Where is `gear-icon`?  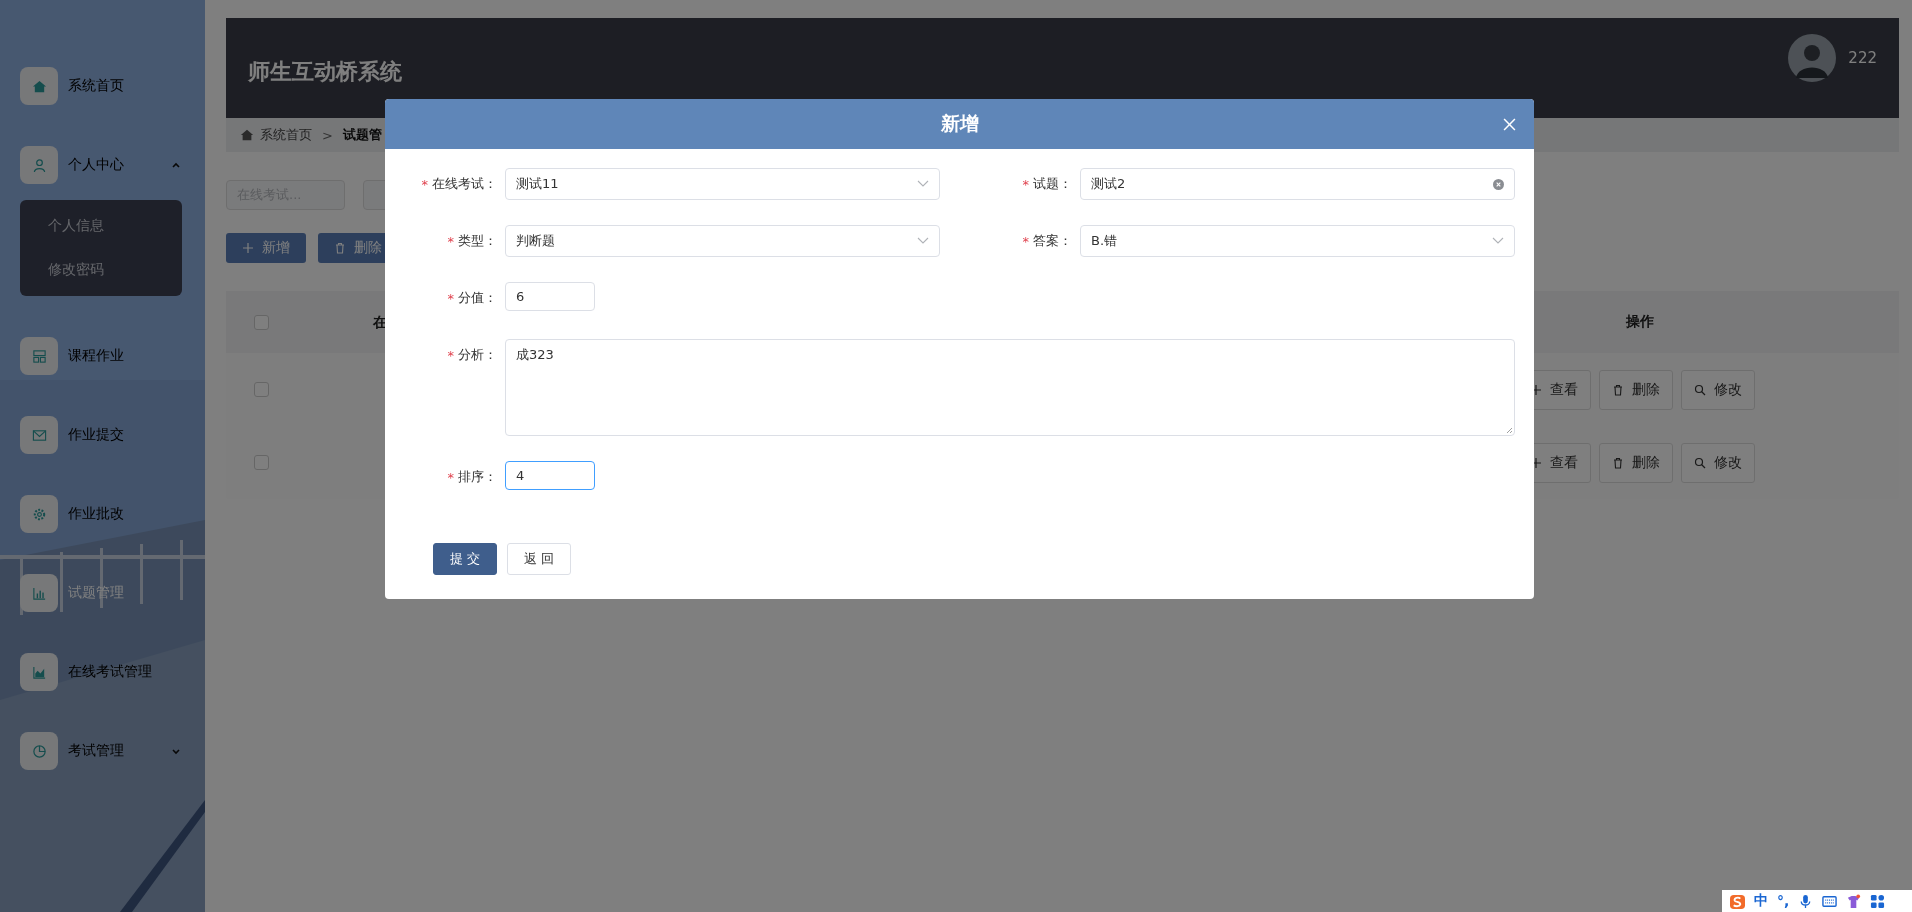
gear-icon is located at coordinates (39, 514).